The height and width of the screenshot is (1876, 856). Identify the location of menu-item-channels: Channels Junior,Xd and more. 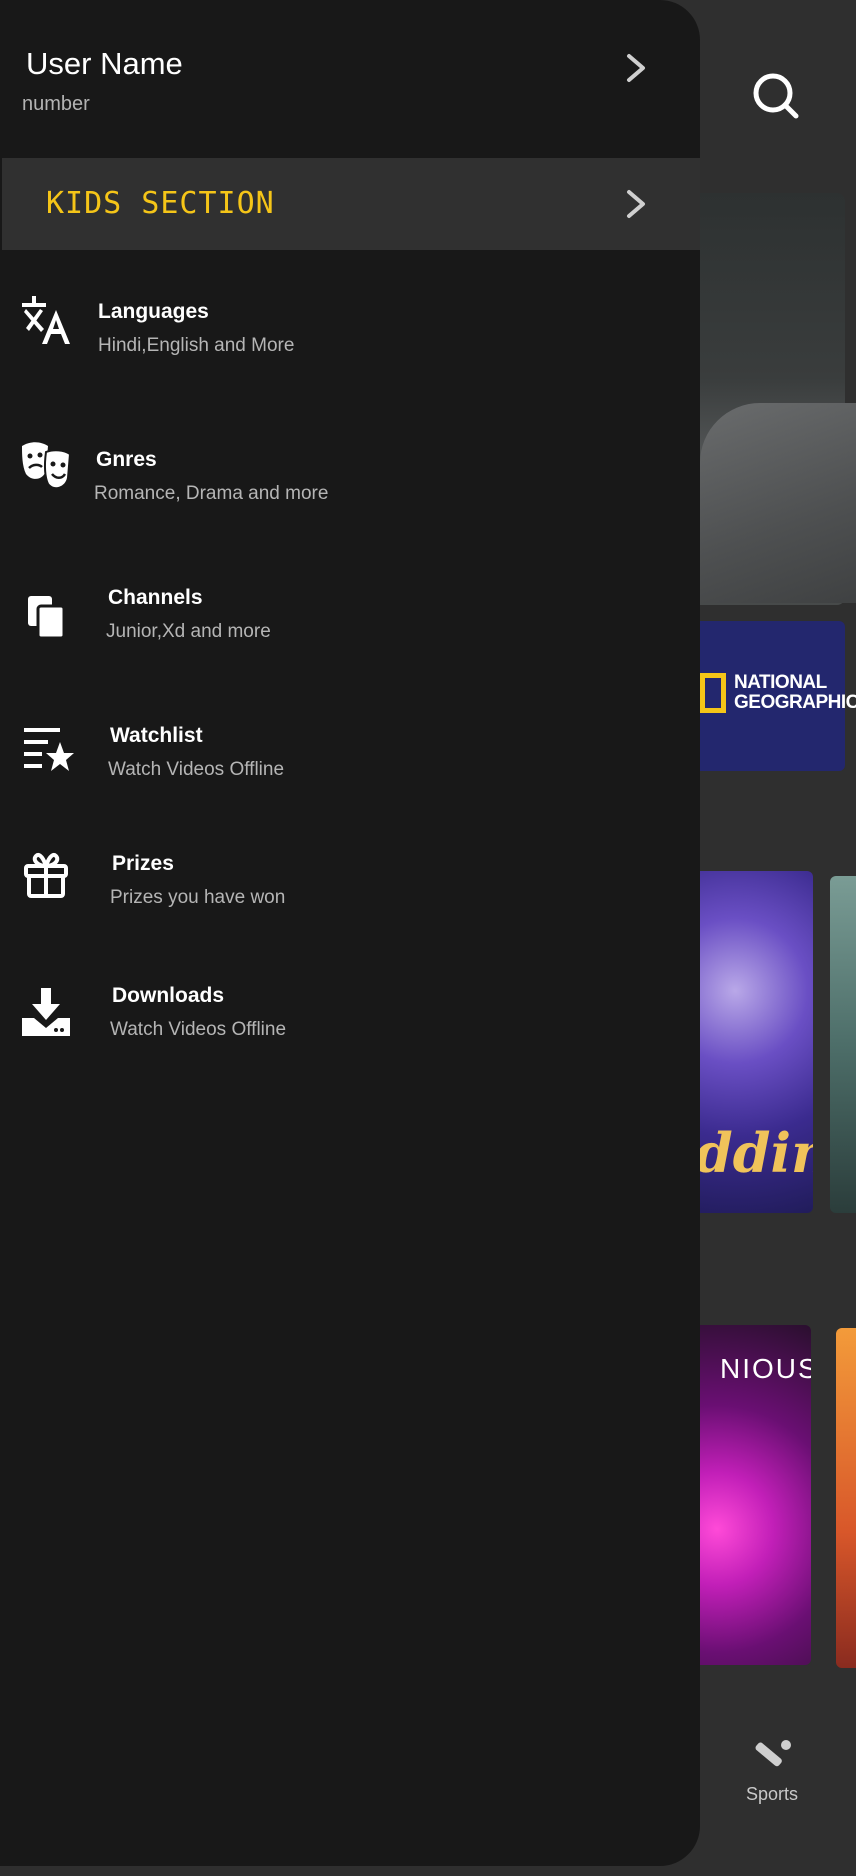
(350, 616).